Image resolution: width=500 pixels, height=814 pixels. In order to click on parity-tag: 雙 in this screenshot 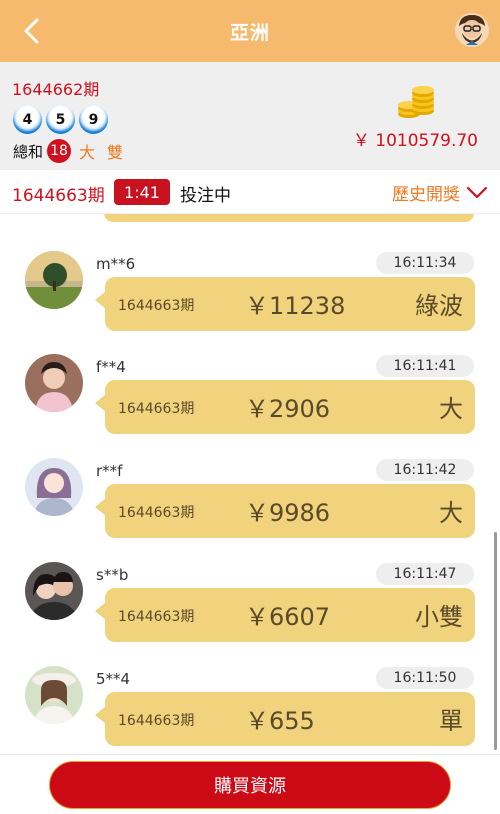, I will do `click(115, 152)`.